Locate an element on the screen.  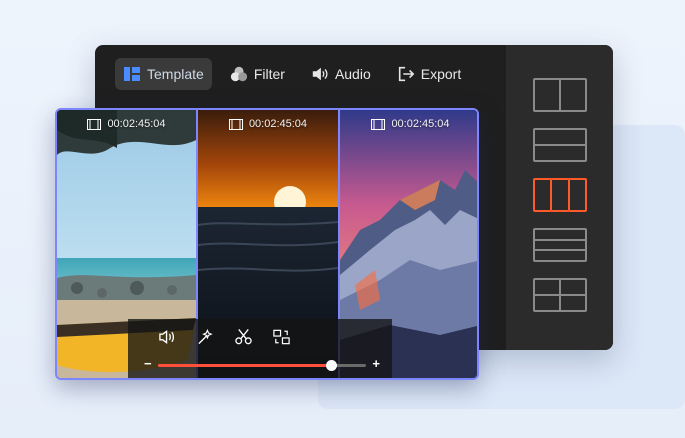
template-label: Template is located at coordinates (175, 74).